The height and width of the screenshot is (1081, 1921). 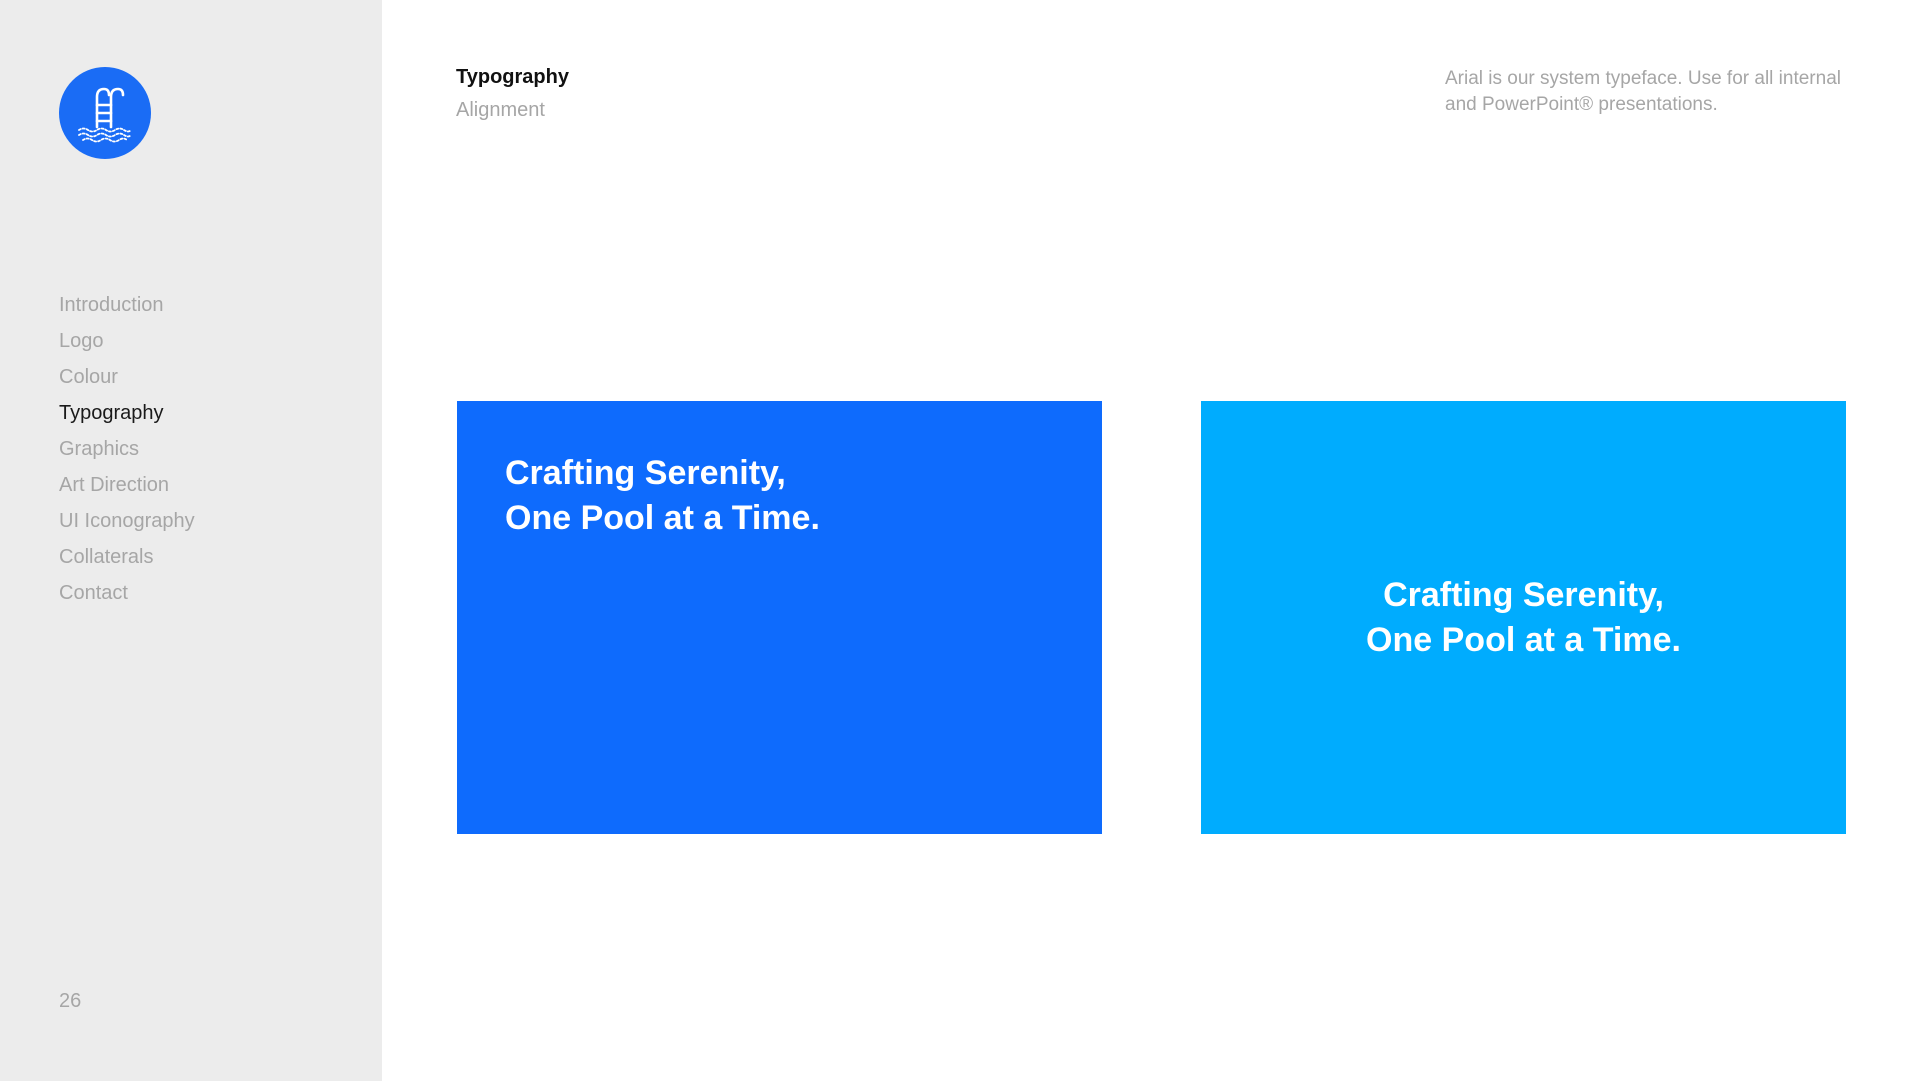 What do you see at coordinates (127, 593) in the screenshot?
I see `nav-item-contact: Contact` at bounding box center [127, 593].